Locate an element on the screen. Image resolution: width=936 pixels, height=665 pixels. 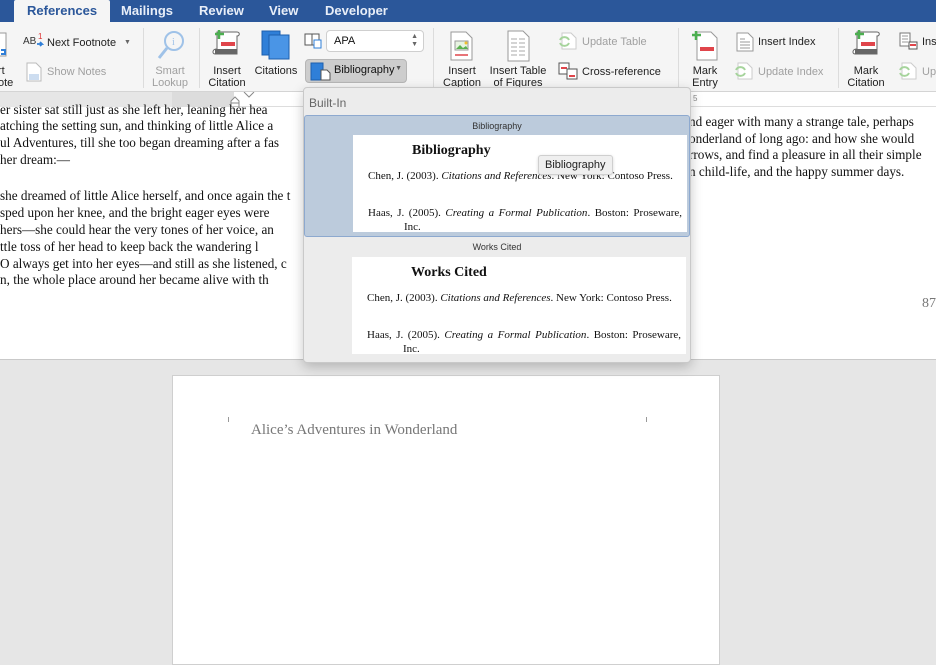
update-table-label: Update Table is located at coordinates (614, 42).